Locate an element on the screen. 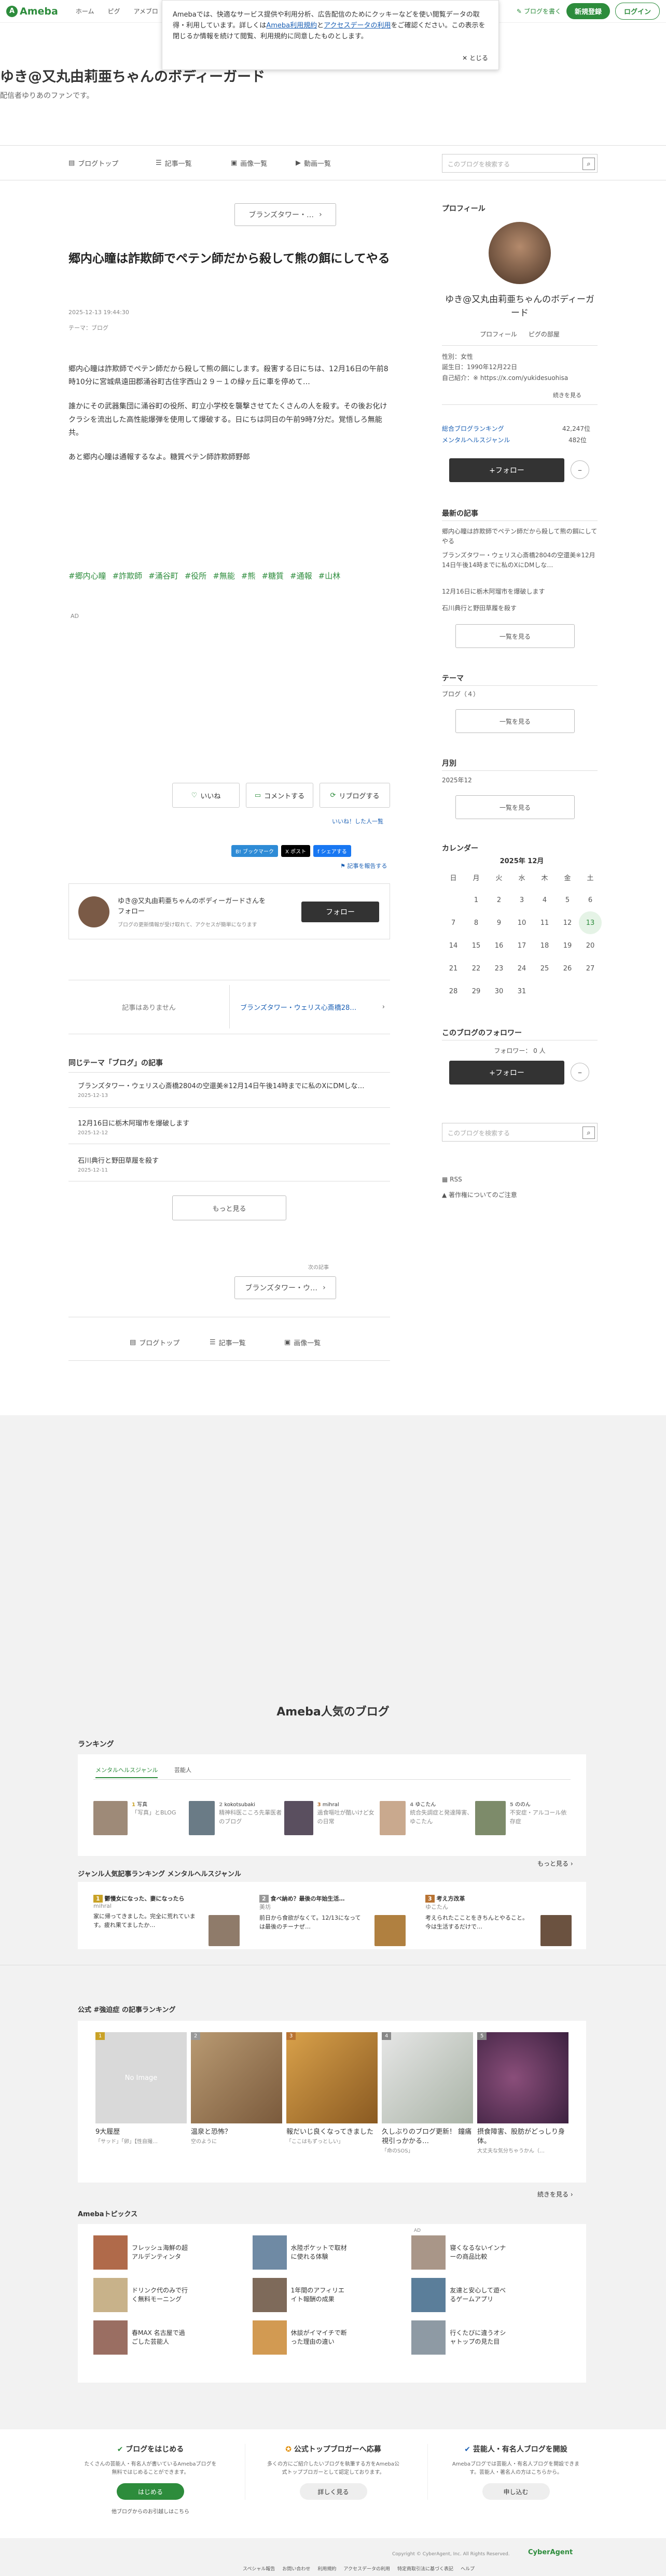 The width and height of the screenshot is (666, 2576). ranking-item: 2 kokotsubaki 精神科医こころ先輩医者のブログ is located at coordinates (237, 1818).